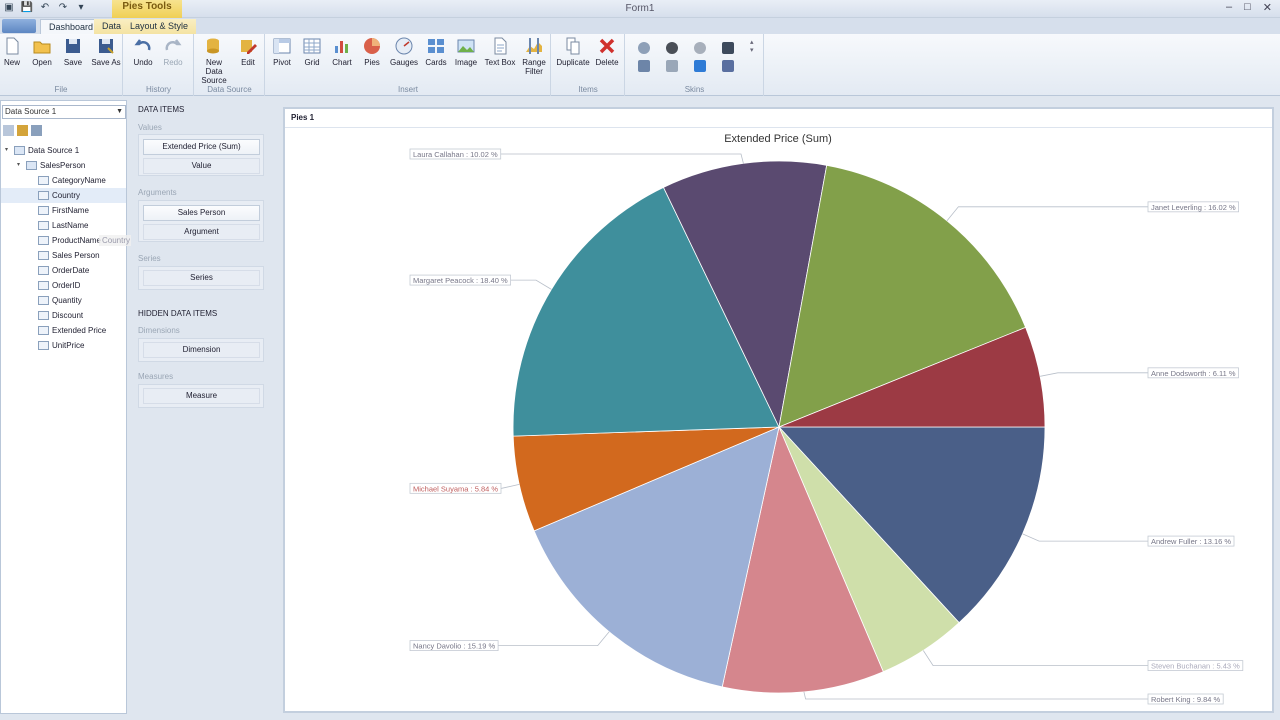 This screenshot has height=720, width=1280. Describe the element at coordinates (159, 26) in the screenshot. I see `tab-layout-style: Layout & Style` at that location.